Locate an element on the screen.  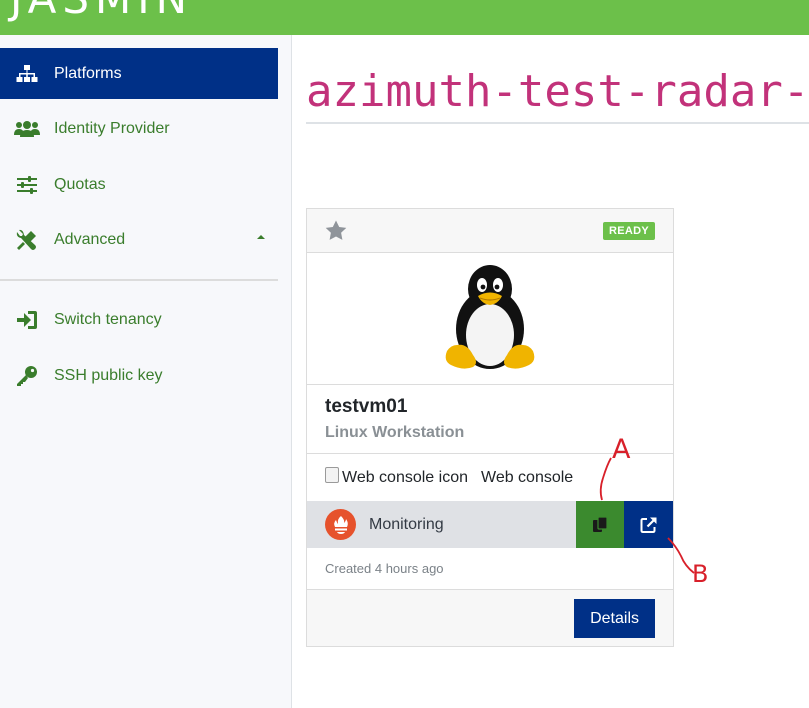
monitoring-link: Monitoring is located at coordinates (384, 524).